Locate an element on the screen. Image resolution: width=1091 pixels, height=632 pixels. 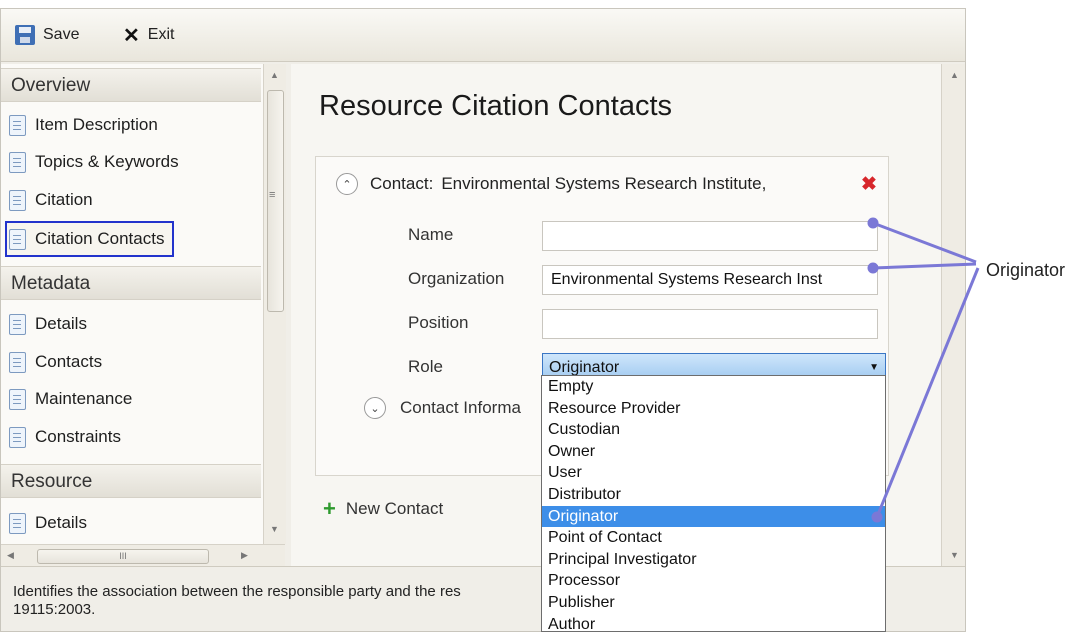
callout-line-role is located at coordinates (927, 392).